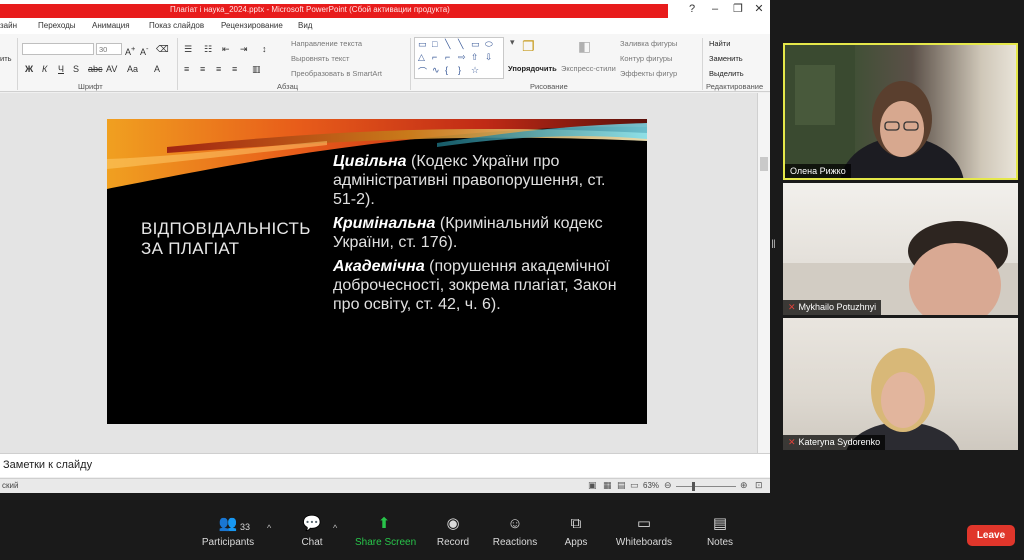 This screenshot has width=1024, height=560. I want to click on underline-icon: Ч, so click(61, 69).